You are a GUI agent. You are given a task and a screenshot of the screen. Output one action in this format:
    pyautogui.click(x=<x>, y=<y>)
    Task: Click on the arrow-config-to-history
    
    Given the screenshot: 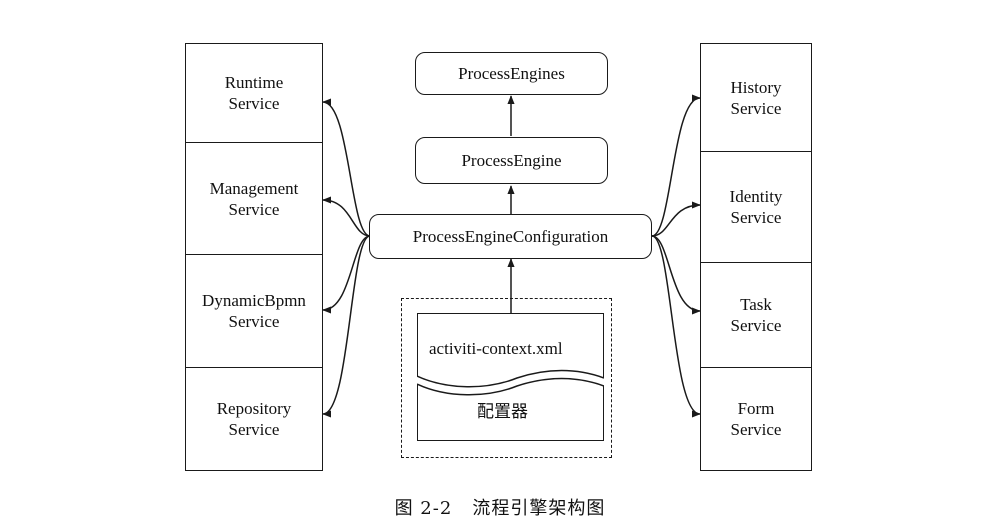 What is the action you would take?
    pyautogui.click(x=676, y=165)
    